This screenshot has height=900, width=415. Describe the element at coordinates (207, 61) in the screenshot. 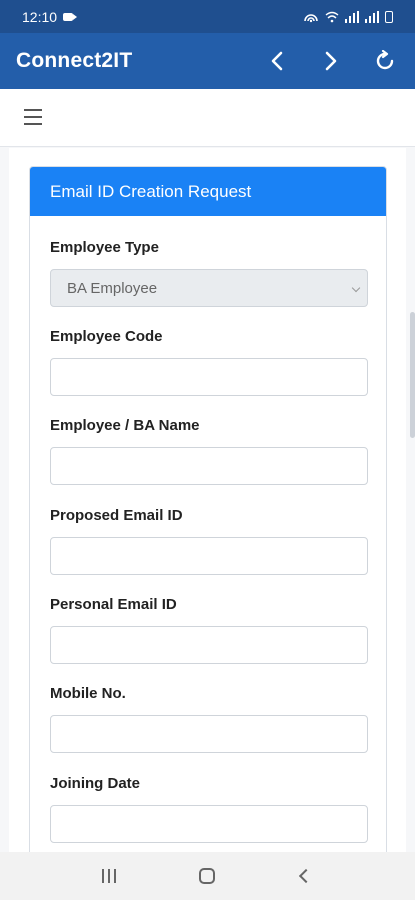

I see `app-bar: Connect2IT` at that location.